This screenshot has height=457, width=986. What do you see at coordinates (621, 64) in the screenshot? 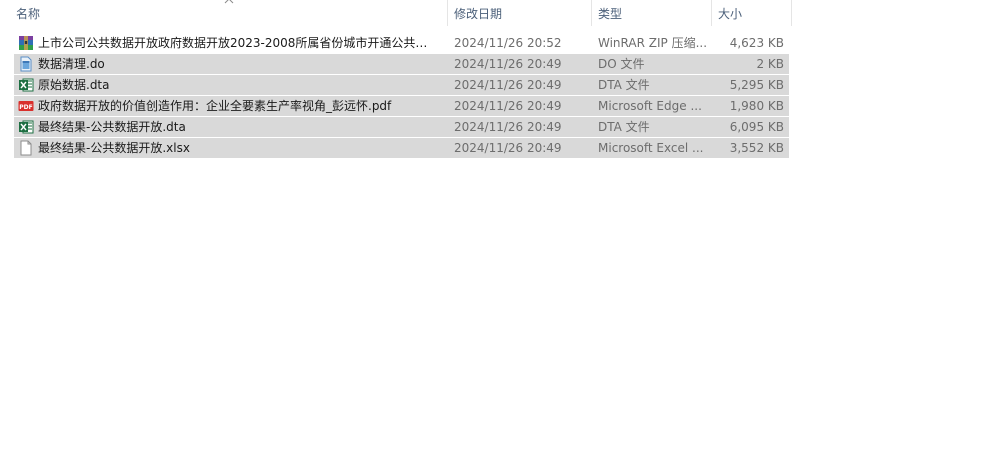
I see `file-type: DO 文件` at bounding box center [621, 64].